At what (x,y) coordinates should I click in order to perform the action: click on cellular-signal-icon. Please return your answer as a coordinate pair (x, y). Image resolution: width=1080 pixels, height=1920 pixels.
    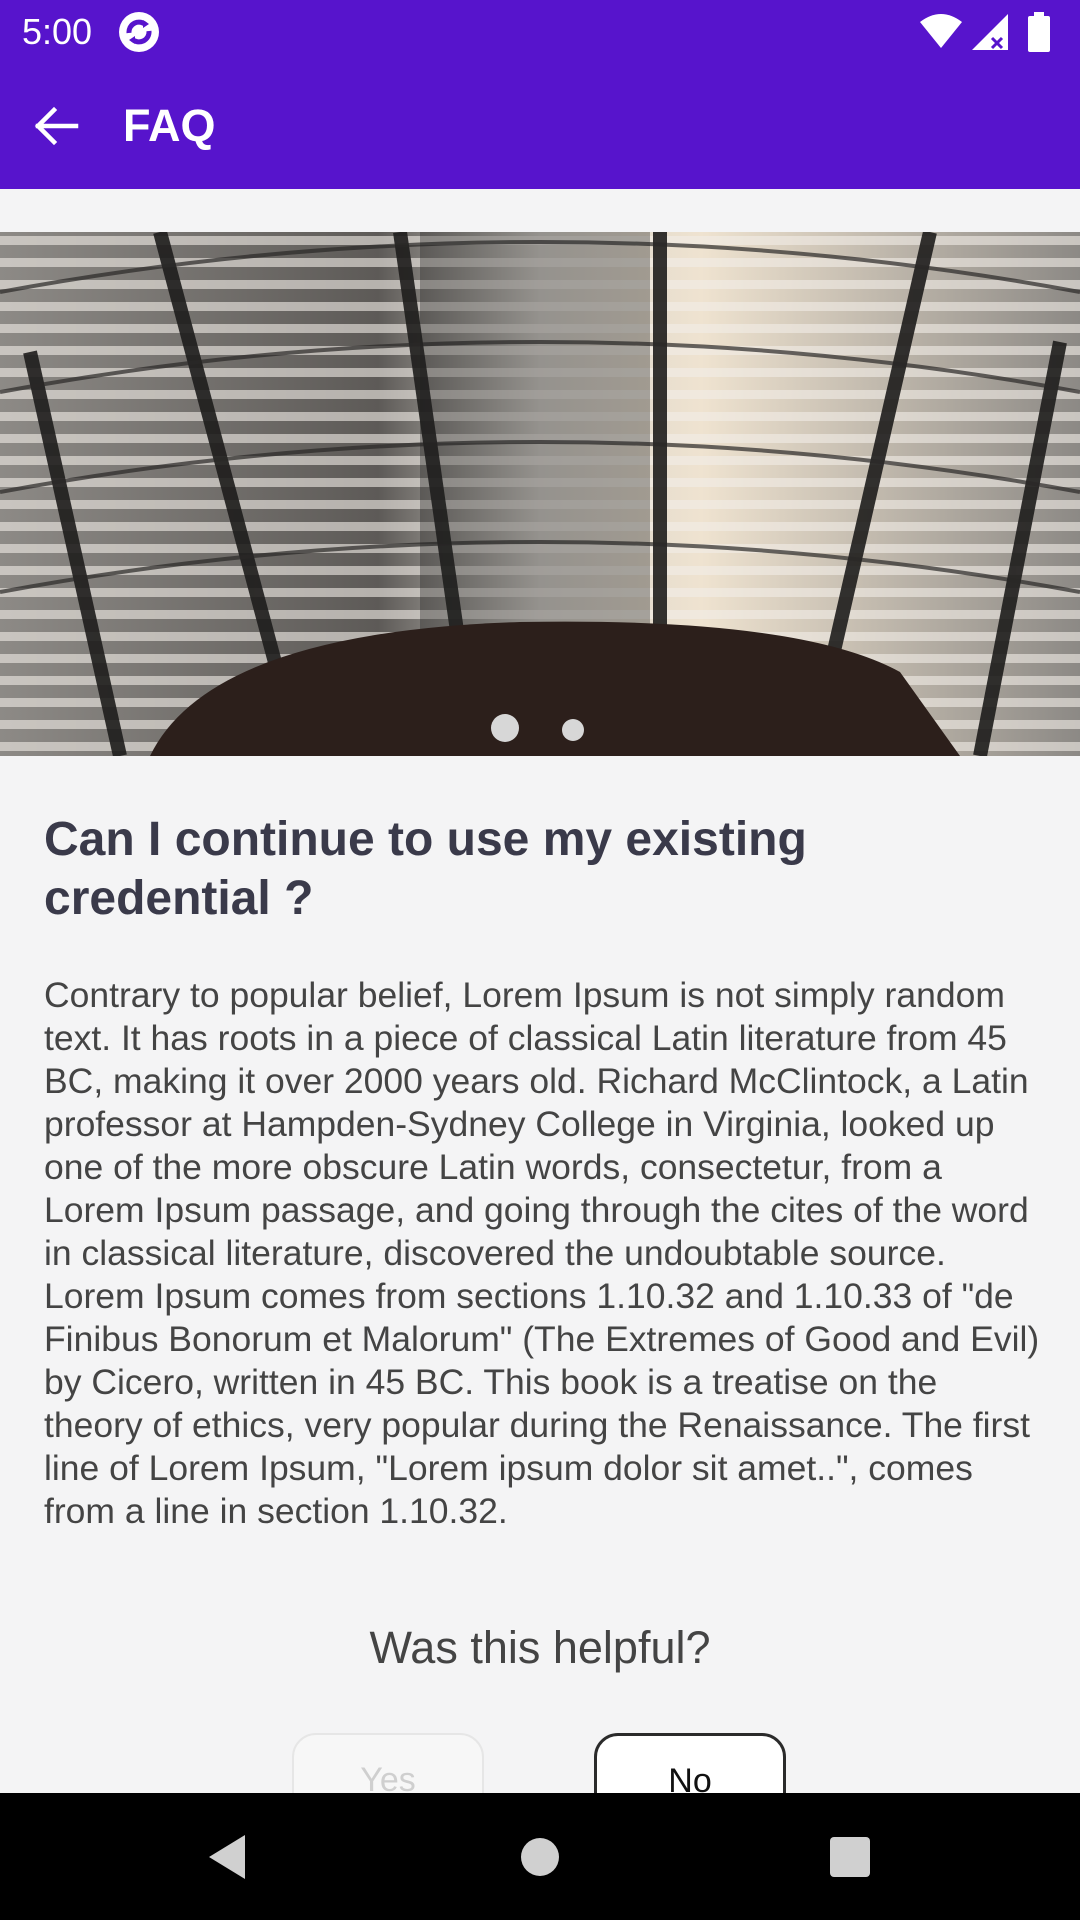
    Looking at the image, I should click on (990, 32).